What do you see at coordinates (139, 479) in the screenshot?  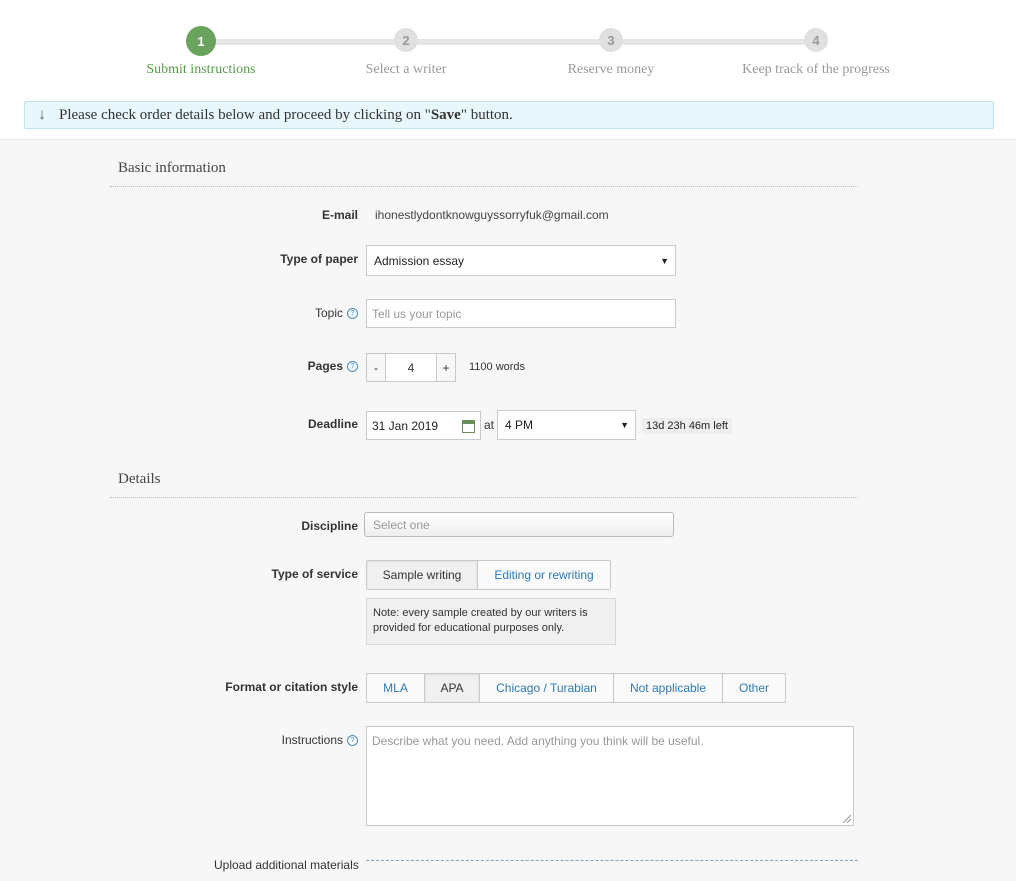 I see `details-title: Details` at bounding box center [139, 479].